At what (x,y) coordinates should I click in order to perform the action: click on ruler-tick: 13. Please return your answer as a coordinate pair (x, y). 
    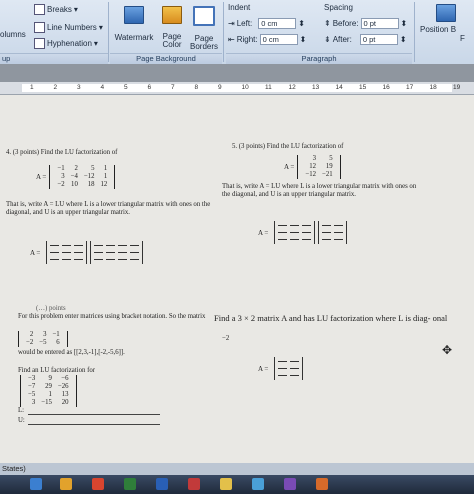
    Looking at the image, I should click on (316, 87).